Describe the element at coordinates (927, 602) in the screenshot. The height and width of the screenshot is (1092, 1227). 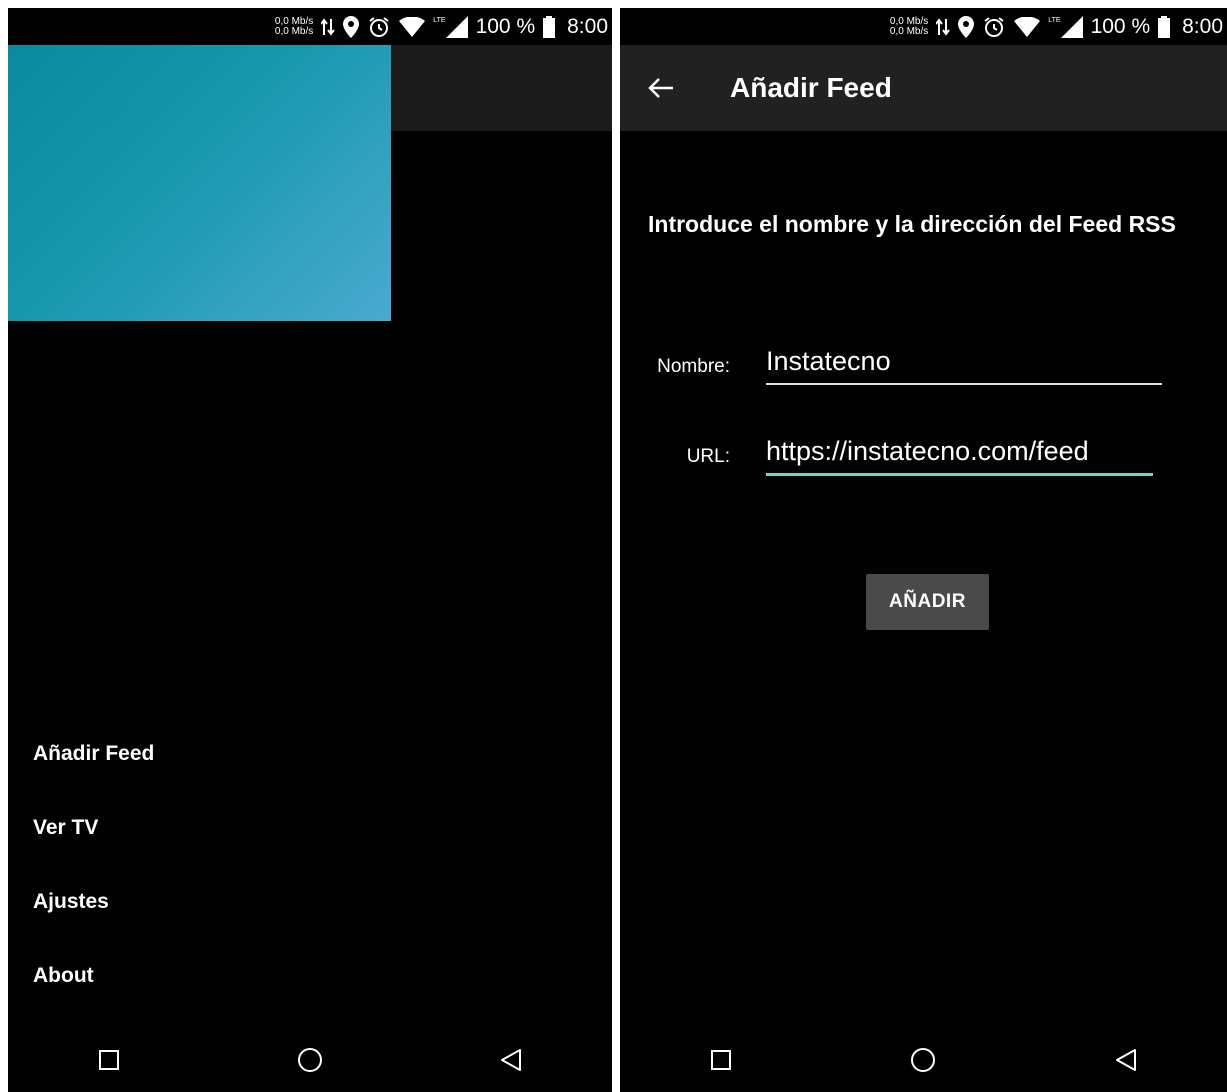
I see `add-button: AÑADIR` at that location.